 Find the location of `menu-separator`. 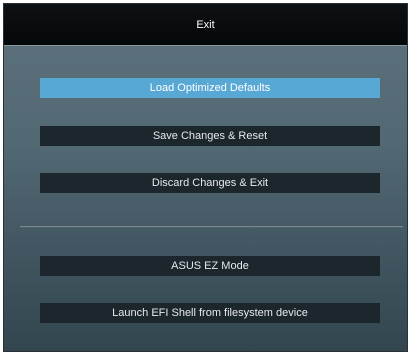

menu-separator is located at coordinates (211, 227).